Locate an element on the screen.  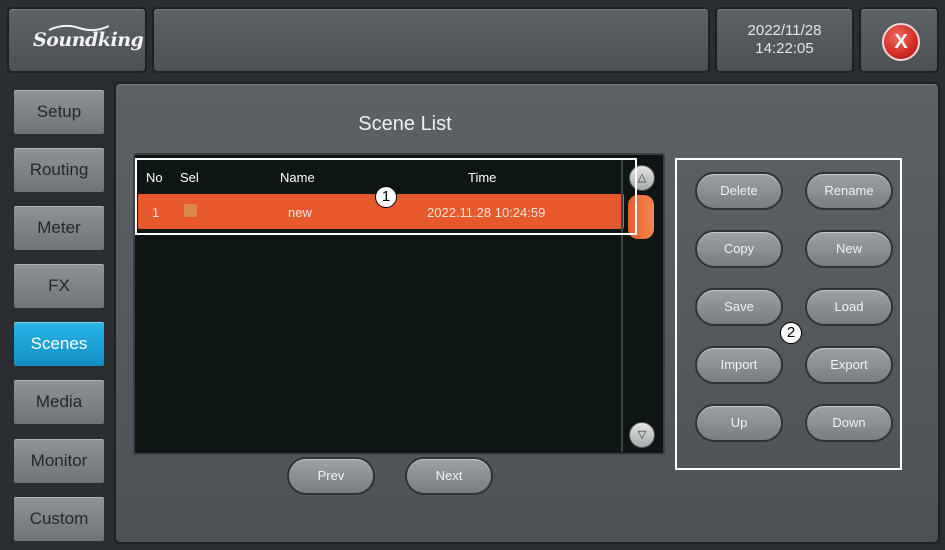
scrollbar-track is located at coordinates (622, 305).